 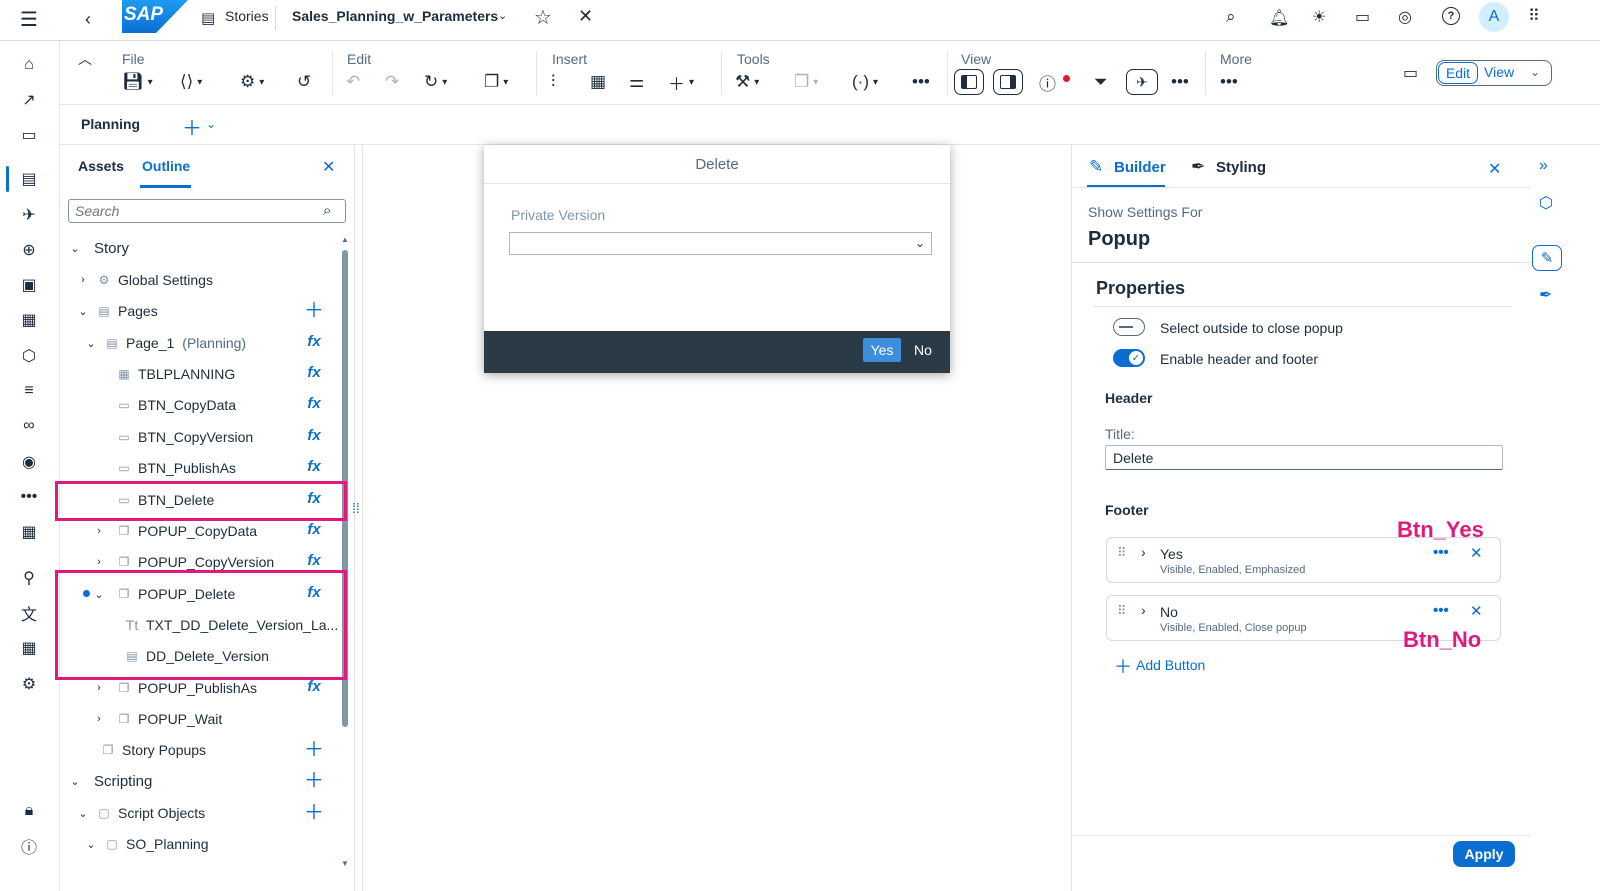 What do you see at coordinates (98, 248) in the screenshot?
I see `tree-item-story: ⌄ Story` at bounding box center [98, 248].